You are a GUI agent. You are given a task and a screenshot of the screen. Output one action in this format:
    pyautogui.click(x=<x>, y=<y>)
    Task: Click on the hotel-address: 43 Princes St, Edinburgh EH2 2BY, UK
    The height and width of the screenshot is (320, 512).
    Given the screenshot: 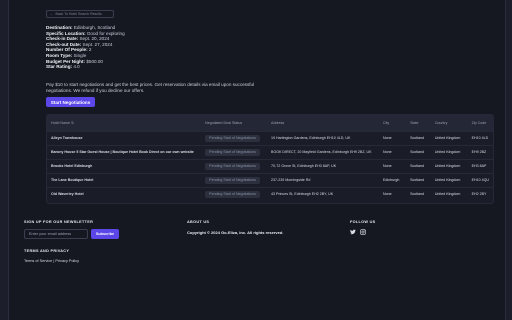 What is the action you would take?
    pyautogui.click(x=302, y=194)
    